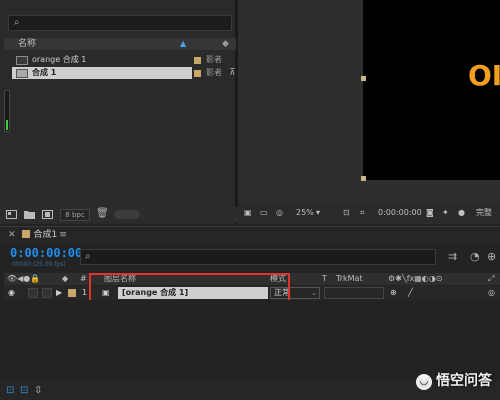 The height and width of the screenshot is (400, 500). I want to click on interpret-footage-icon, so click(11, 214).